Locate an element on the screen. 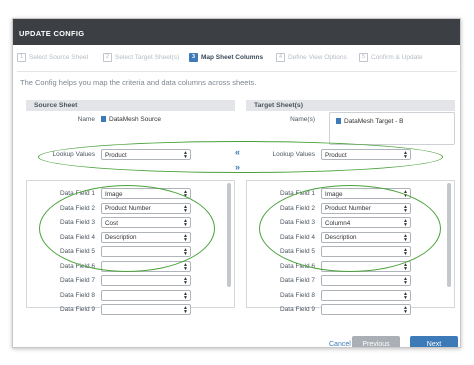 Image resolution: width=474 pixels, height=365 pixels. source-scrollbar is located at coordinates (229, 235).